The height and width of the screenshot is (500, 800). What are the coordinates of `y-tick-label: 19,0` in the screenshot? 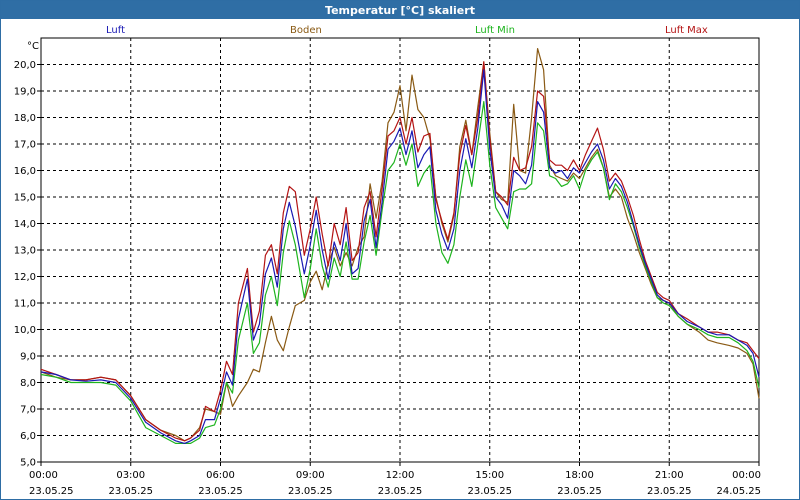 It's located at (25, 92).